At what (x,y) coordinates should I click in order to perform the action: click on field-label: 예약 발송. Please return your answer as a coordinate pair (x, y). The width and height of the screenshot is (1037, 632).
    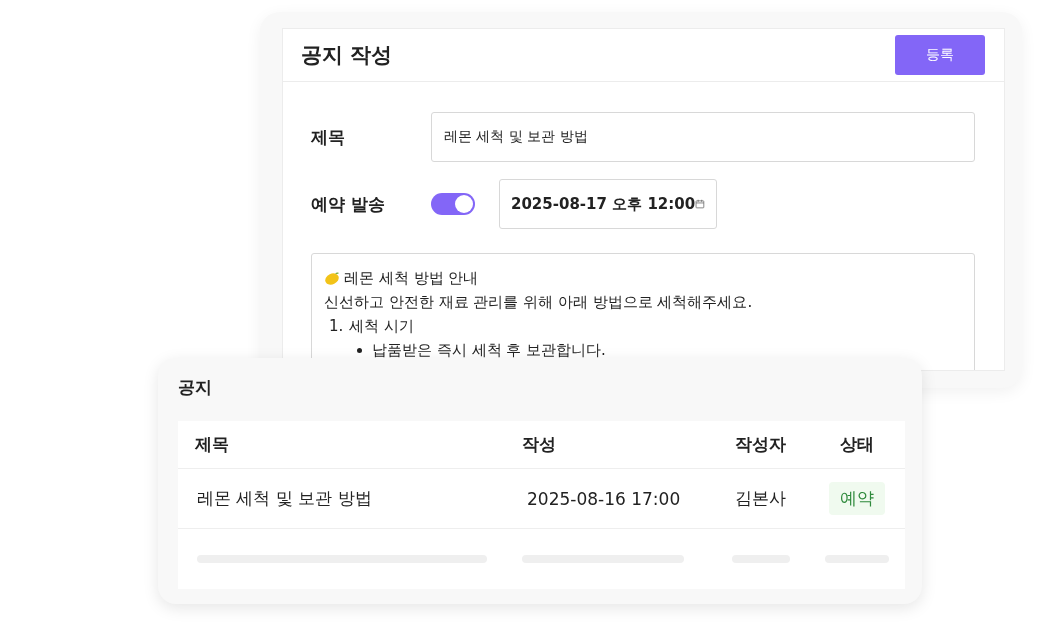
    Looking at the image, I should click on (348, 204).